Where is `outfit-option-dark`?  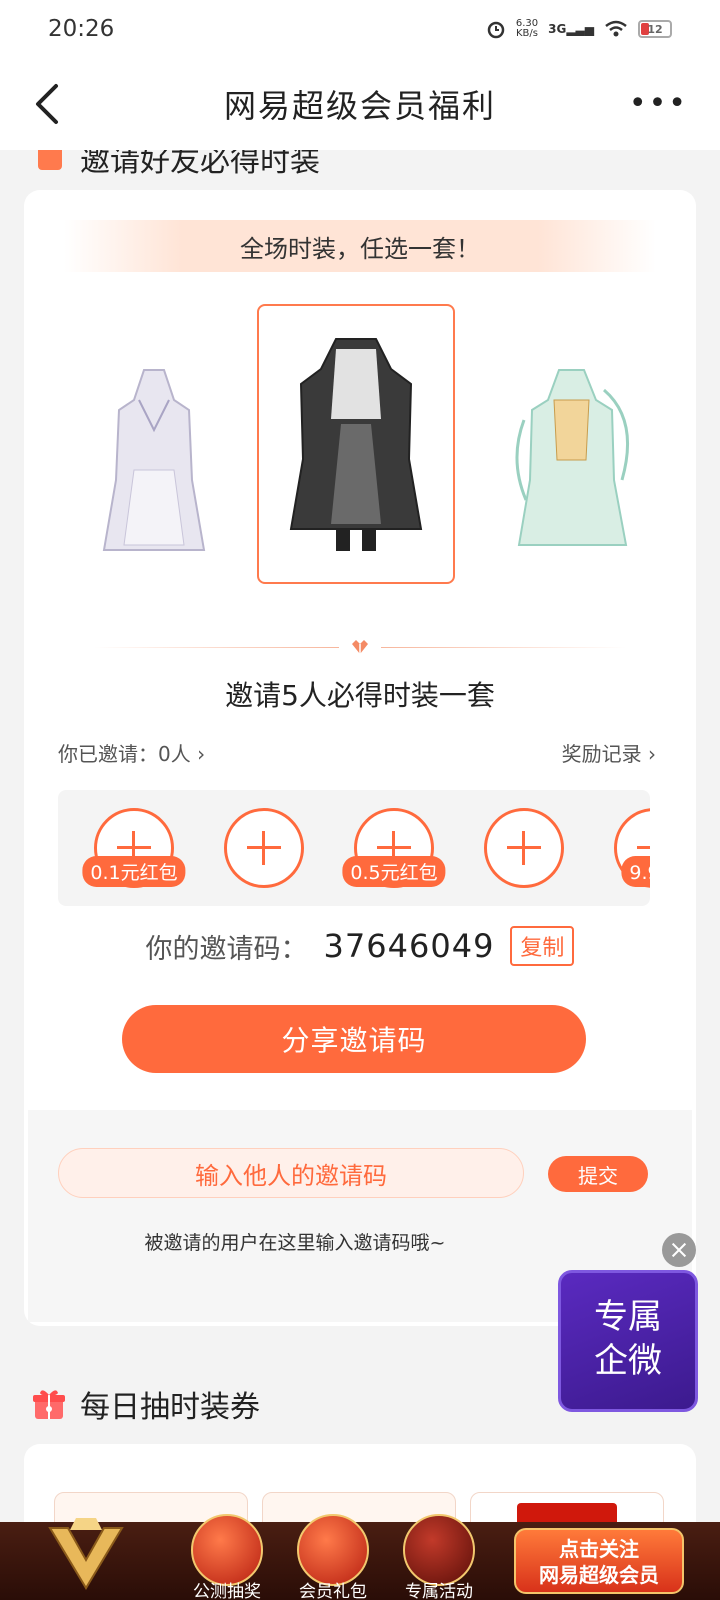 outfit-option-dark is located at coordinates (356, 444).